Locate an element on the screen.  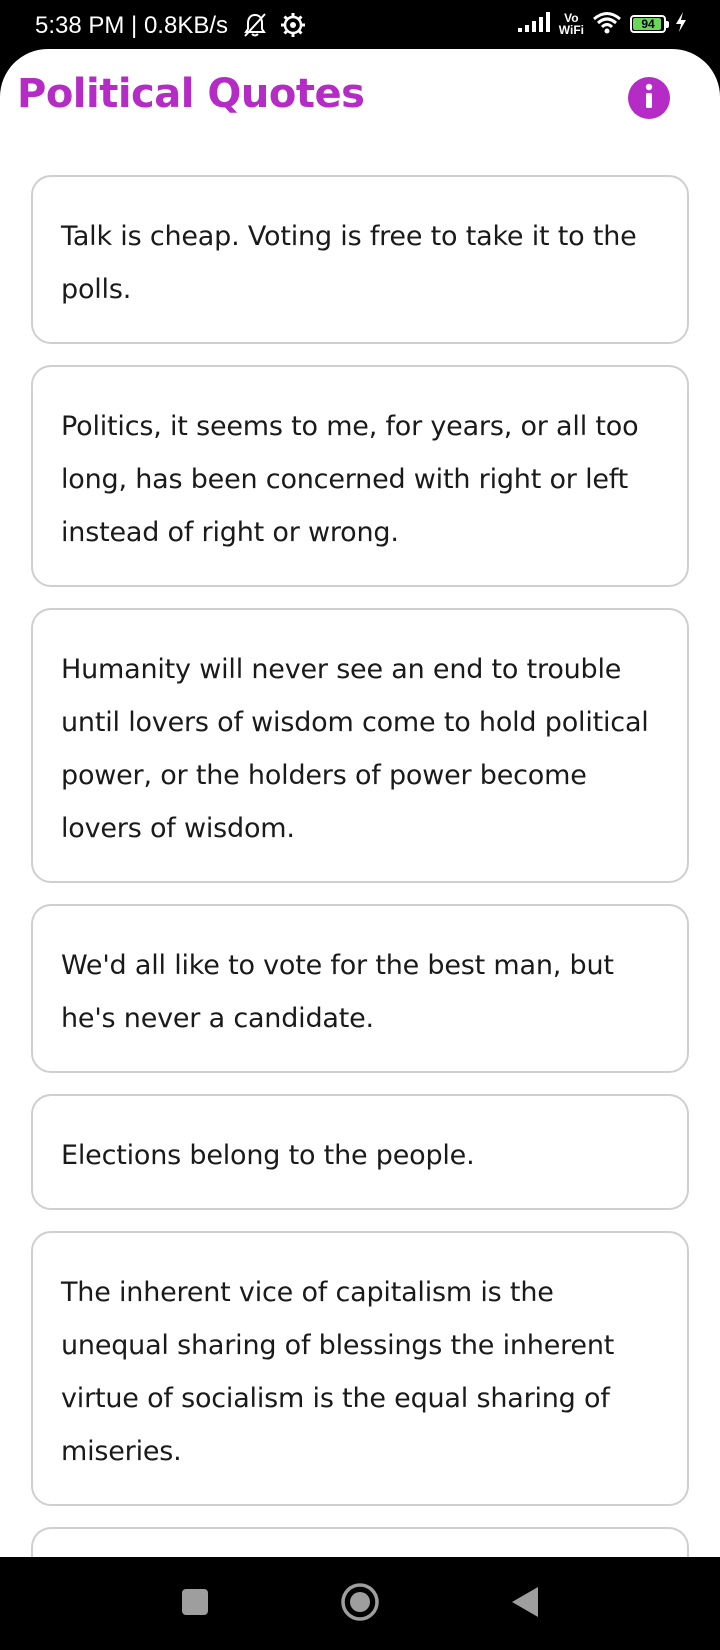
status-icons-right: Vo WiFi 94 is located at coordinates (602, 24).